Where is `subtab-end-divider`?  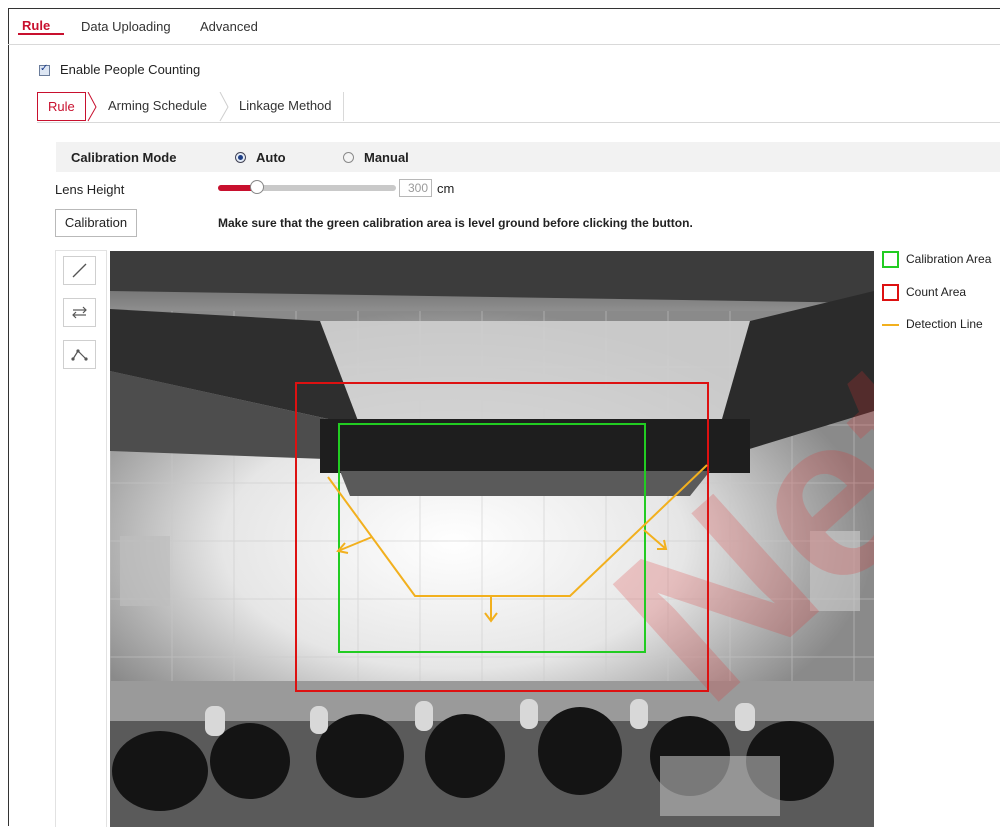
subtab-end-divider is located at coordinates (343, 106).